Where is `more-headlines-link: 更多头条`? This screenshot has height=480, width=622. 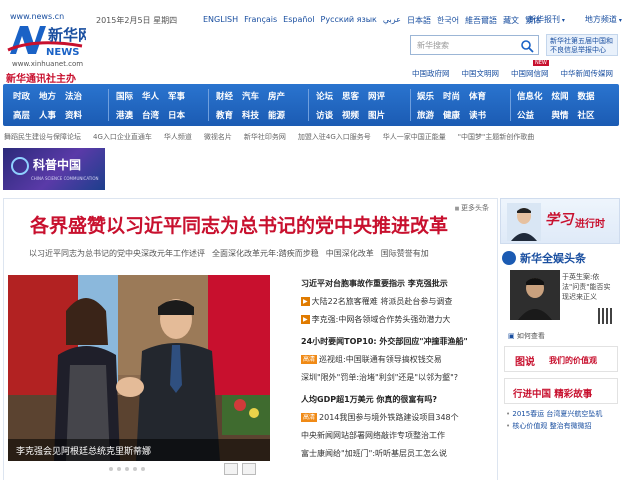 more-headlines-link: 更多头条 is located at coordinates (472, 208).